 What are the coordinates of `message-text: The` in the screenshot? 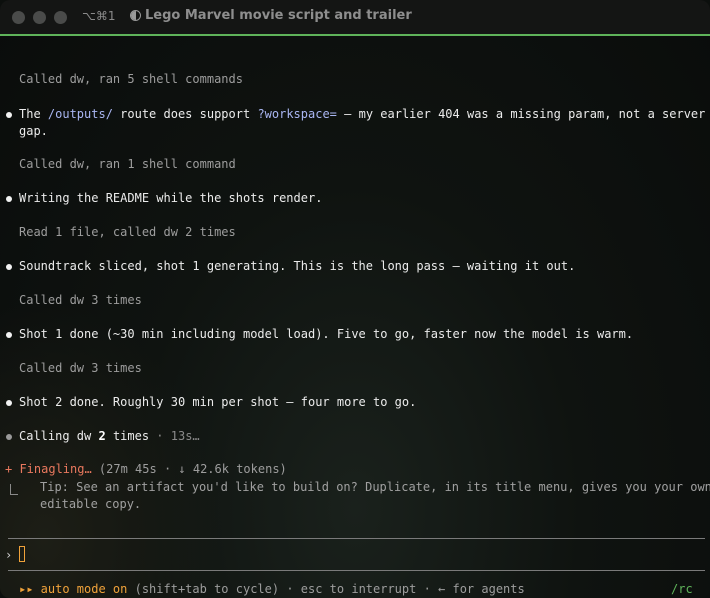 It's located at (33, 114).